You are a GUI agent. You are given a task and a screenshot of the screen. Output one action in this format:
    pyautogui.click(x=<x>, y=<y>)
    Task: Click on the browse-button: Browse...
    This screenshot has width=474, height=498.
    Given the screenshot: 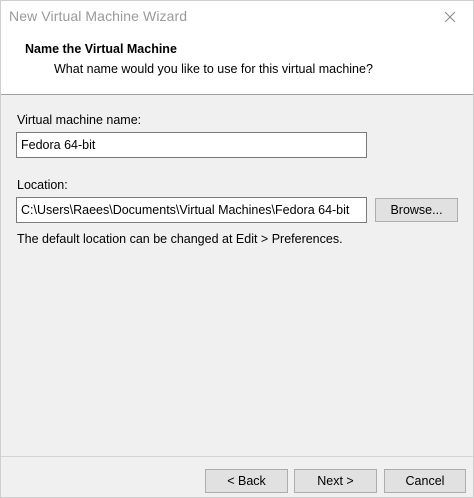 What is the action you would take?
    pyautogui.click(x=416, y=210)
    